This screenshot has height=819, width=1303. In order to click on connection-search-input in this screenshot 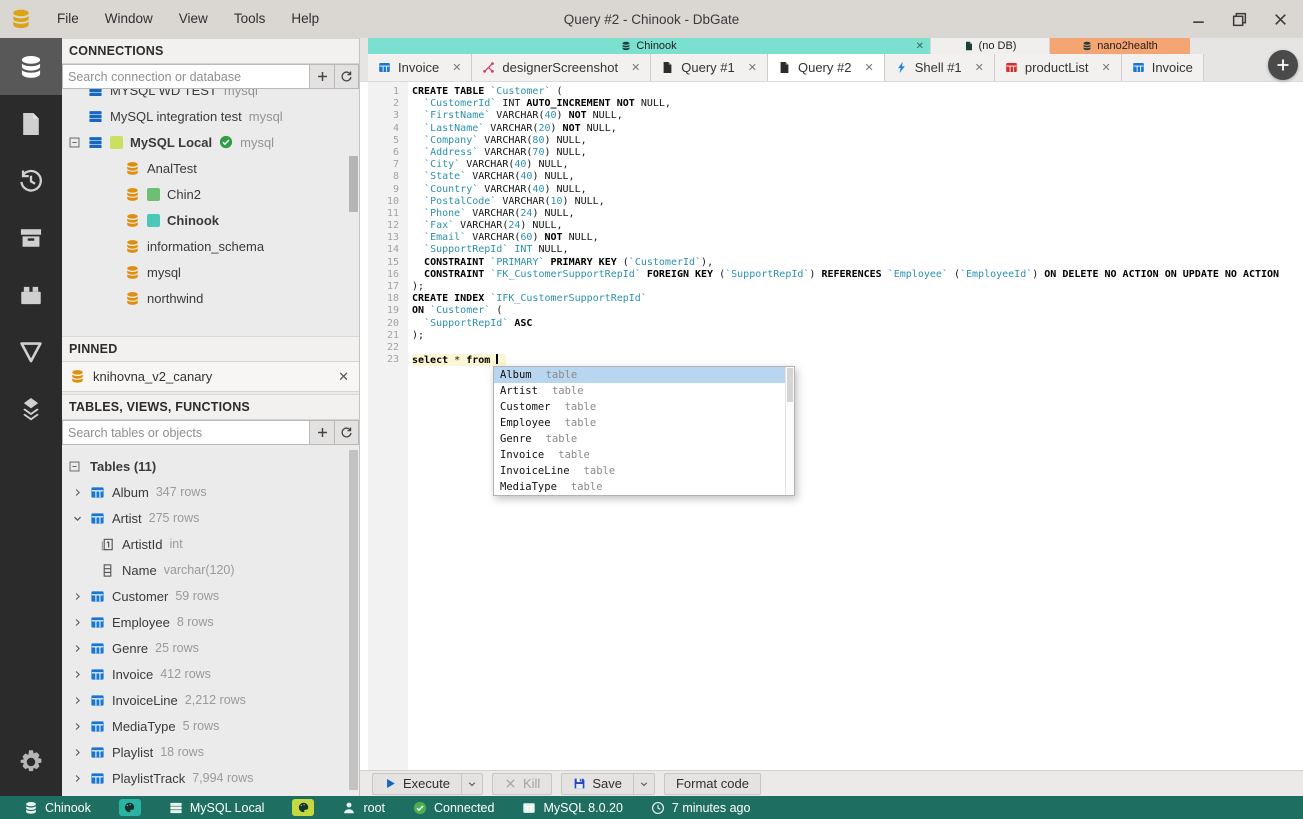, I will do `click(185, 76)`.